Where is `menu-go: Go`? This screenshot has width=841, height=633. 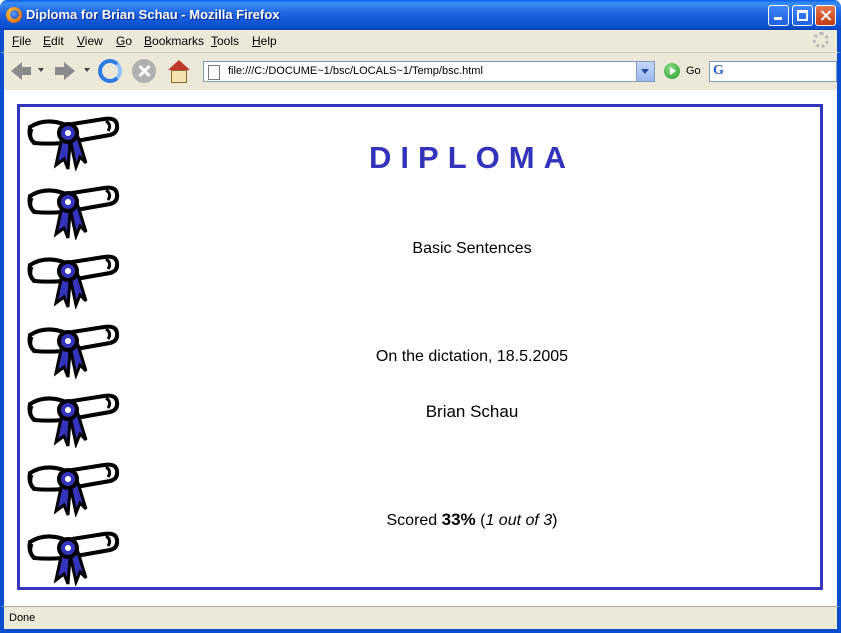 menu-go: Go is located at coordinates (124, 41).